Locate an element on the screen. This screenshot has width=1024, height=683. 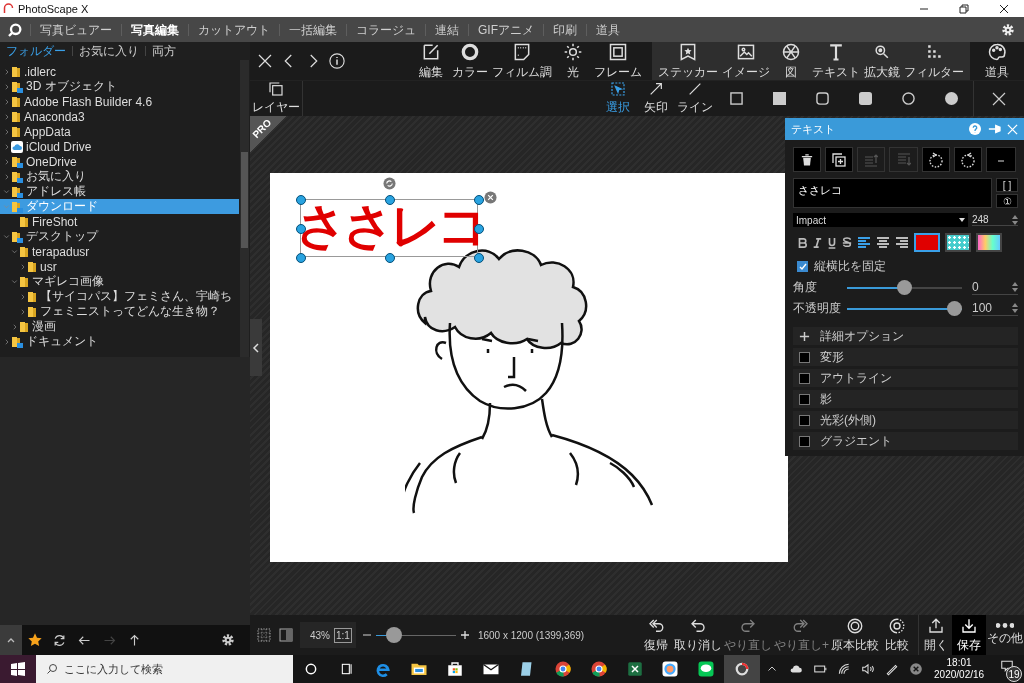
tool-button: 光 is located at coordinates (573, 61).